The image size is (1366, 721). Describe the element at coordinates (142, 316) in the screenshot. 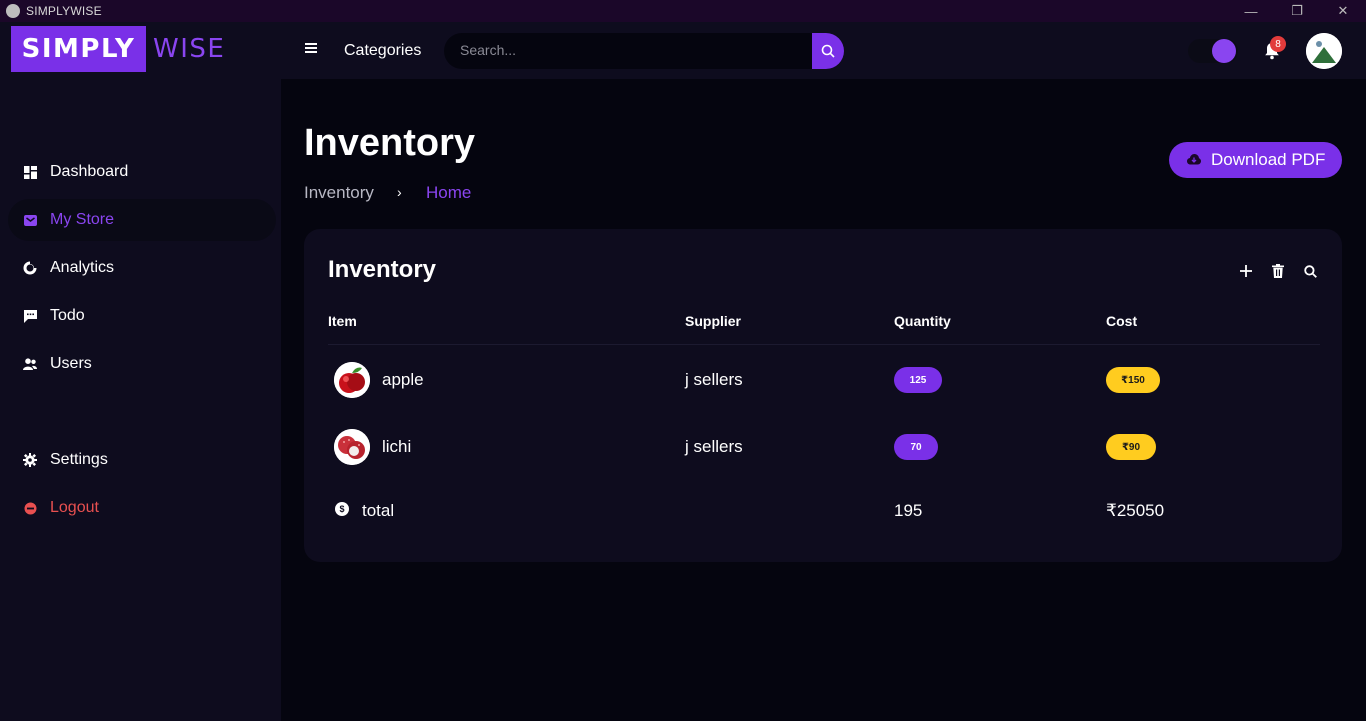

I see `sidebar-item-todo: Todo` at that location.